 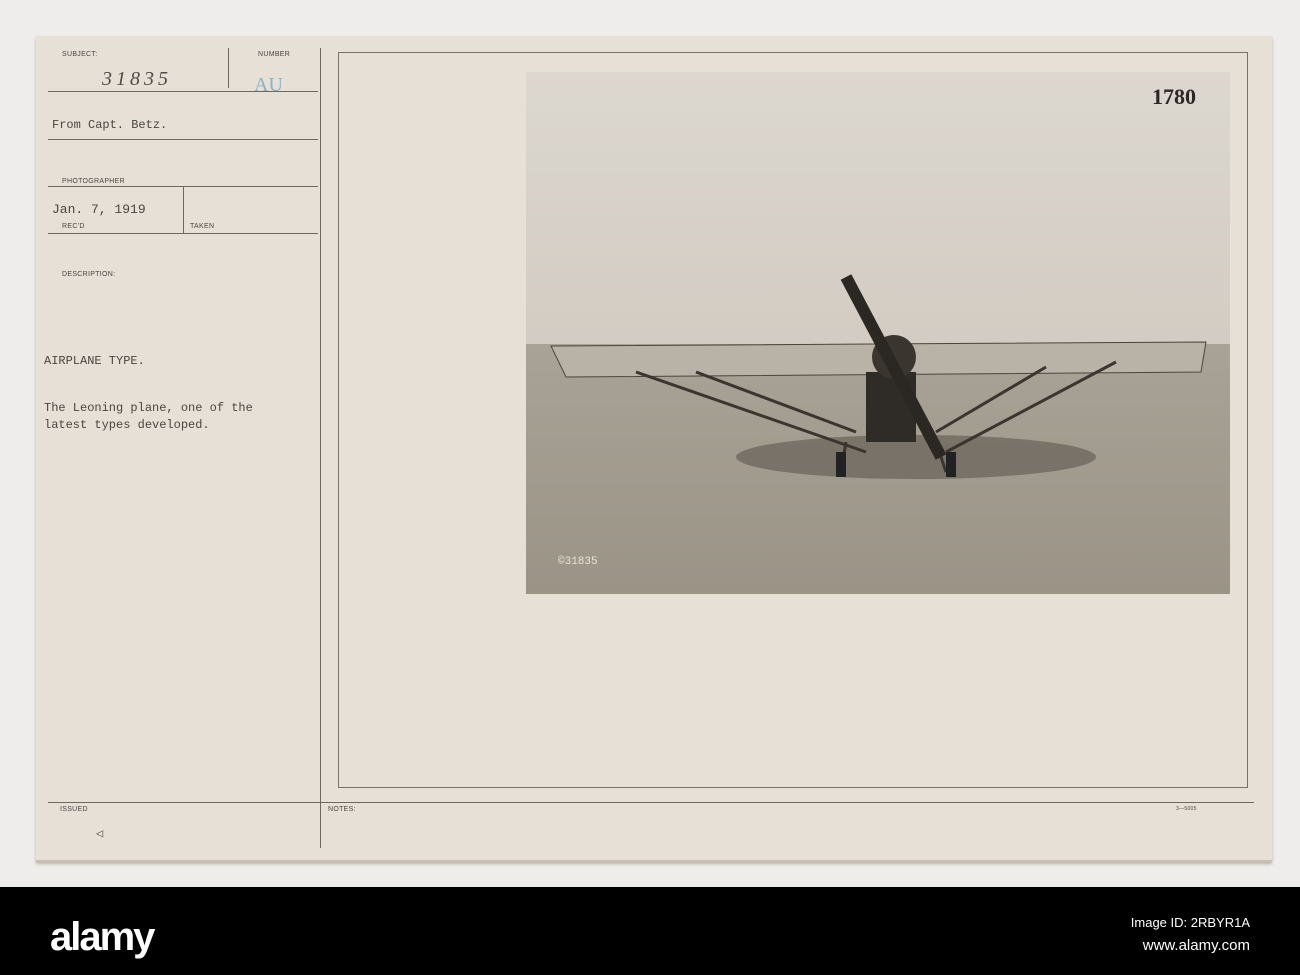 I want to click on description-line-1: The Leoning plane, one of the, so click(x=148, y=408).